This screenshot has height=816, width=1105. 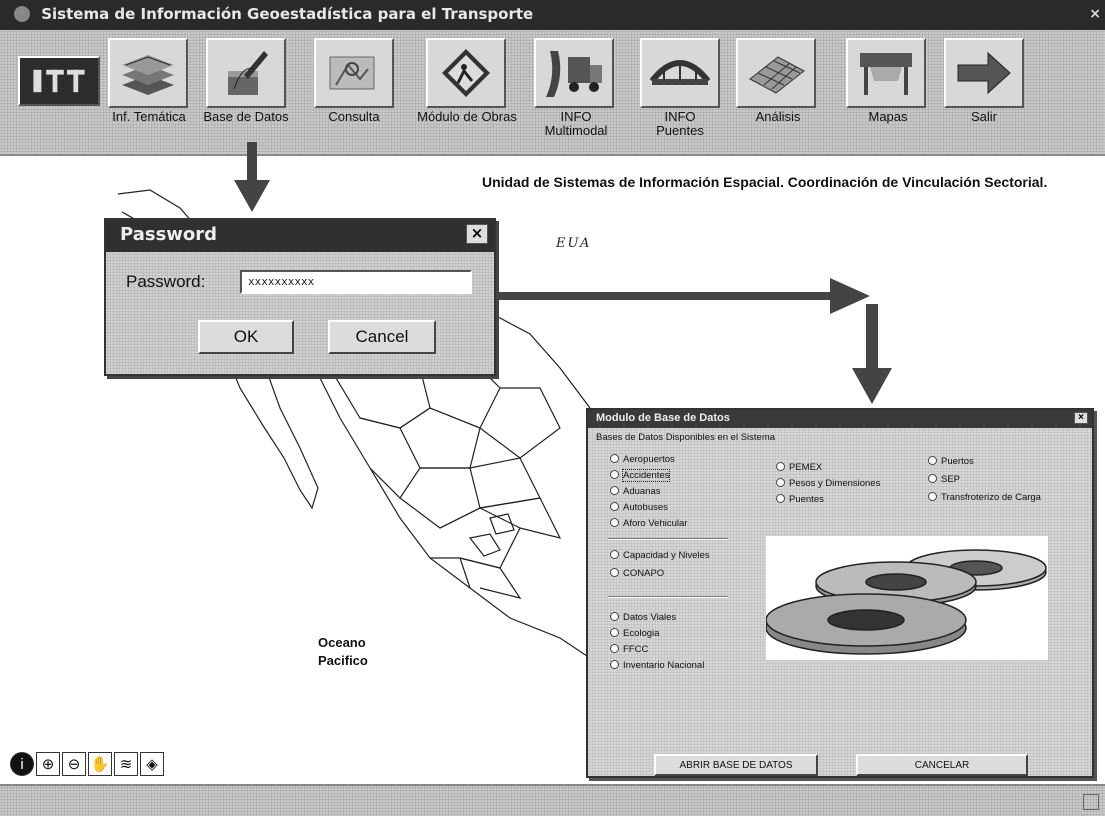 I want to click on base-datos-button, so click(x=246, y=73).